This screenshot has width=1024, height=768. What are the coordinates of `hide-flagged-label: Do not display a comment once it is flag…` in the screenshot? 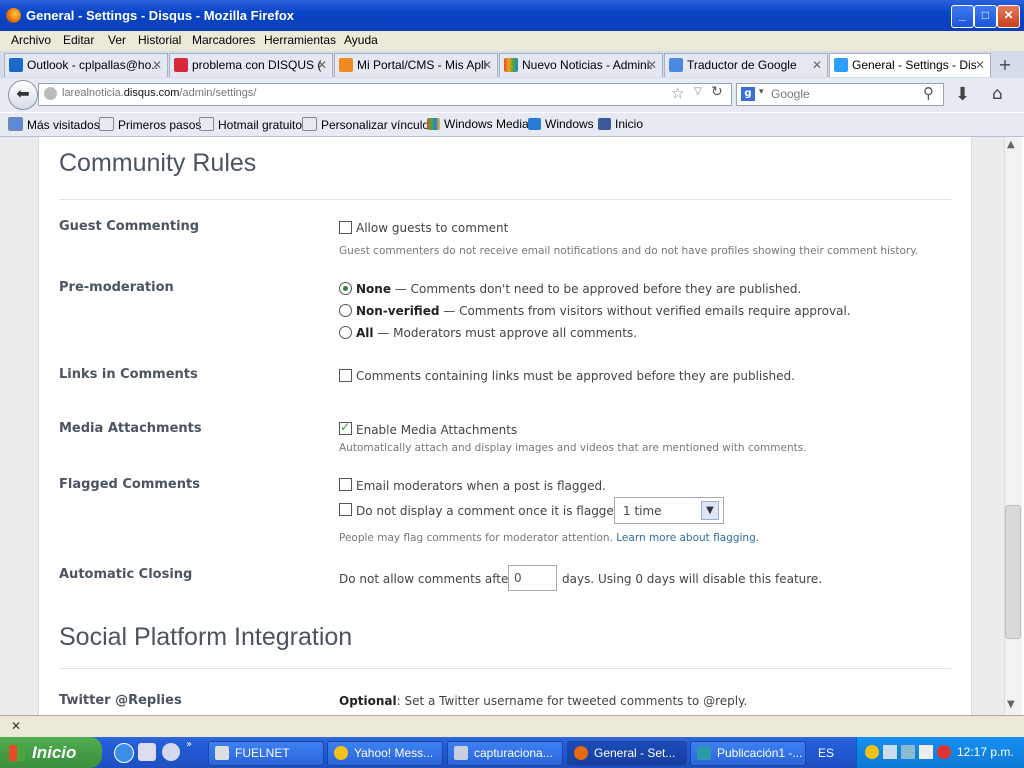 It's located at (488, 511).